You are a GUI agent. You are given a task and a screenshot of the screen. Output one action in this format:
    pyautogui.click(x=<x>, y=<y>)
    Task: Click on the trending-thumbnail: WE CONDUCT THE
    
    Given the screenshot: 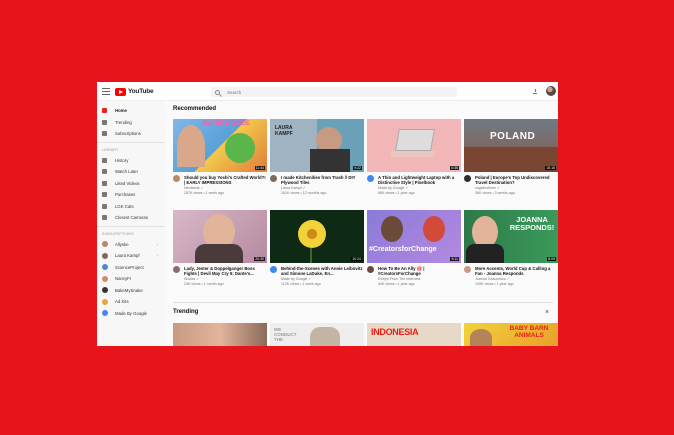 What is the action you would take?
    pyautogui.click(x=317, y=334)
    